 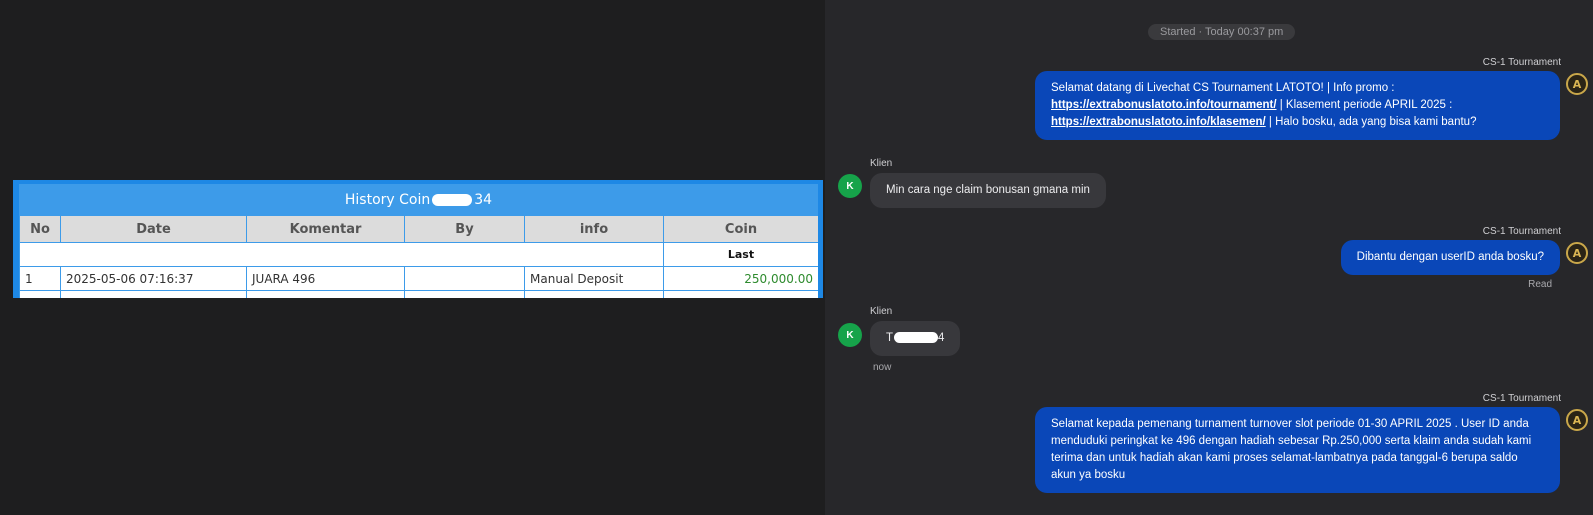 What do you see at coordinates (325, 278) in the screenshot?
I see `cell-komentar: JUARA 496` at bounding box center [325, 278].